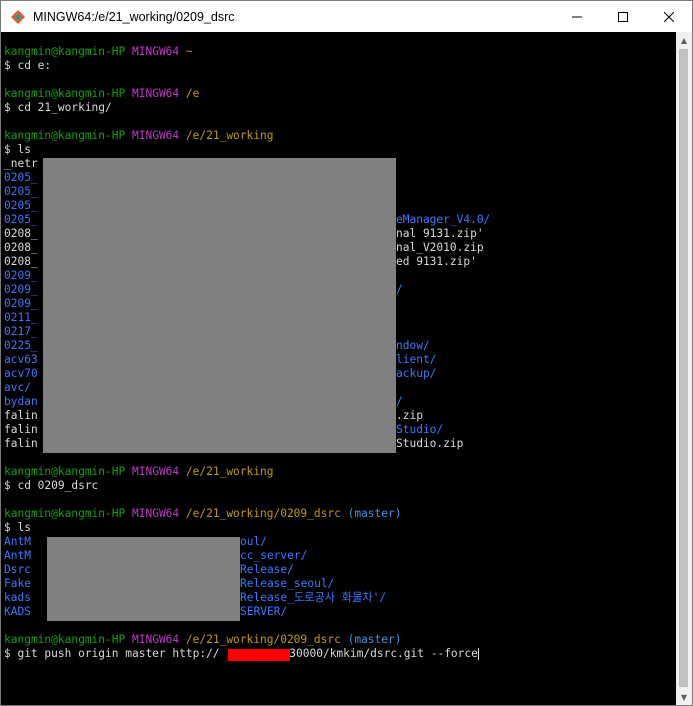 This screenshot has width=693, height=706. Describe the element at coordinates (143, 579) in the screenshot. I see `redaction-block` at that location.